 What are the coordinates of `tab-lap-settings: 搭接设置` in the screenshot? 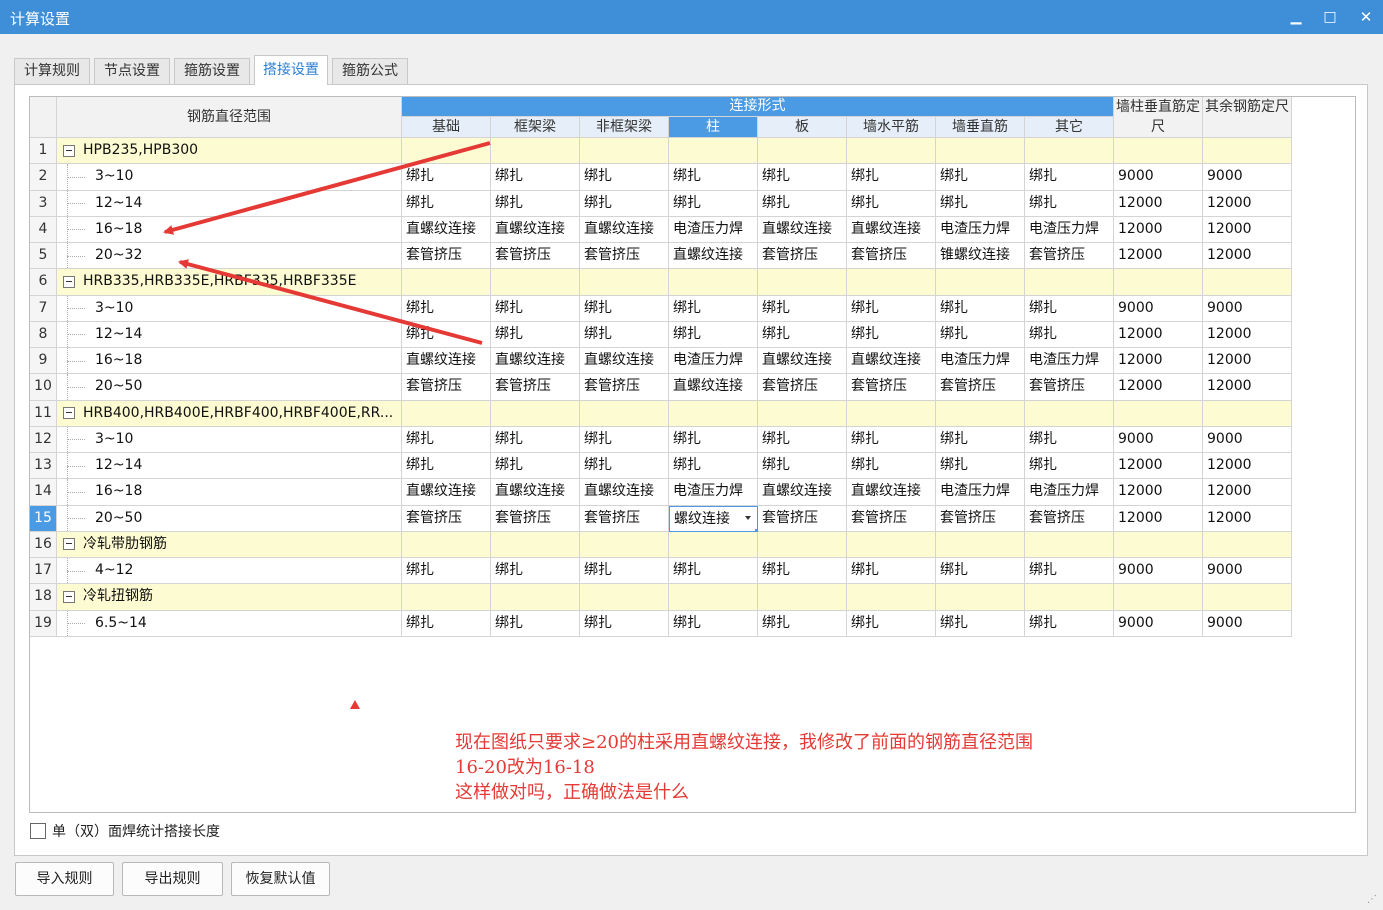 It's located at (291, 70).